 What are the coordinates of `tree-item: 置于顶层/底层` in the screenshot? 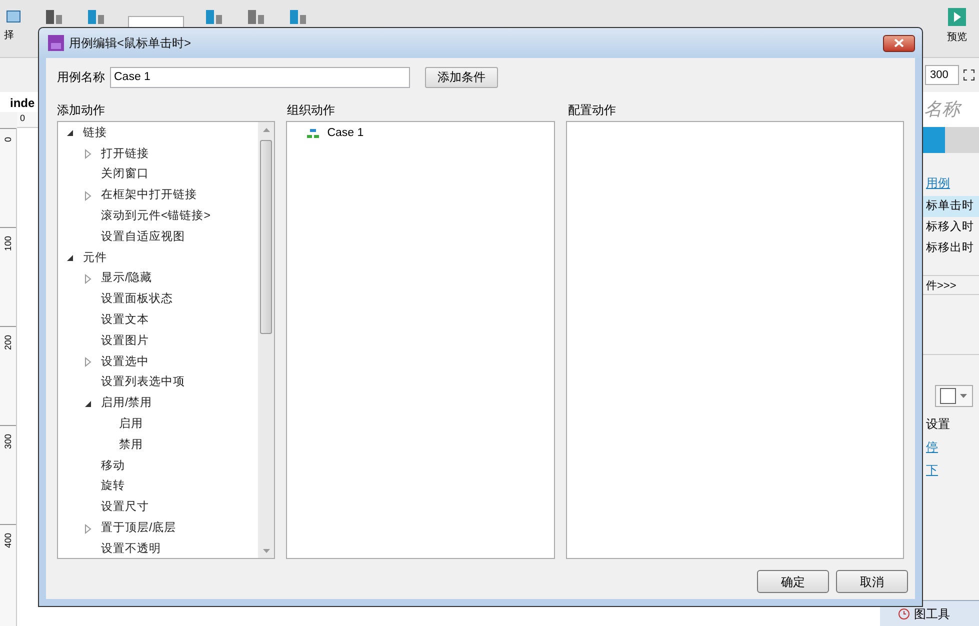 It's located at (138, 529).